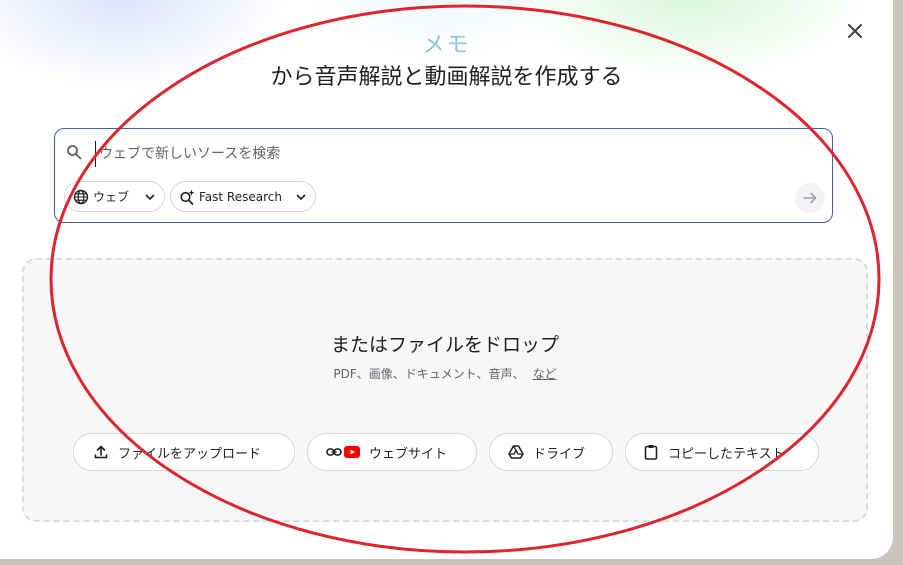  Describe the element at coordinates (516, 452) in the screenshot. I see `drive-icon` at that location.